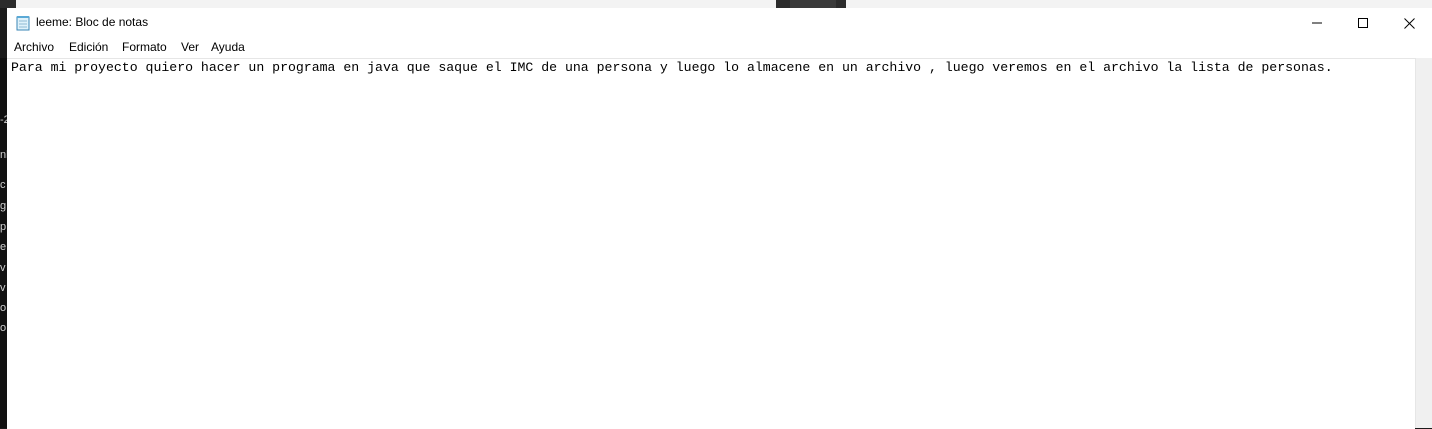 The image size is (1432, 429). Describe the element at coordinates (719, 23) in the screenshot. I see `title-bar: leeme: Bloc de notas` at that location.